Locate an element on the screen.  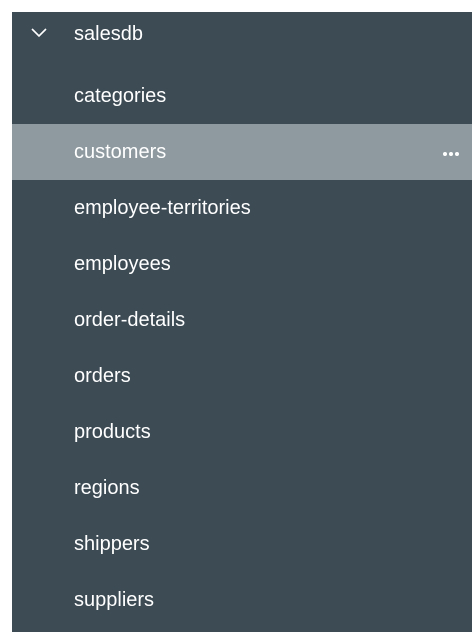
collection-label: shippers is located at coordinates (112, 544).